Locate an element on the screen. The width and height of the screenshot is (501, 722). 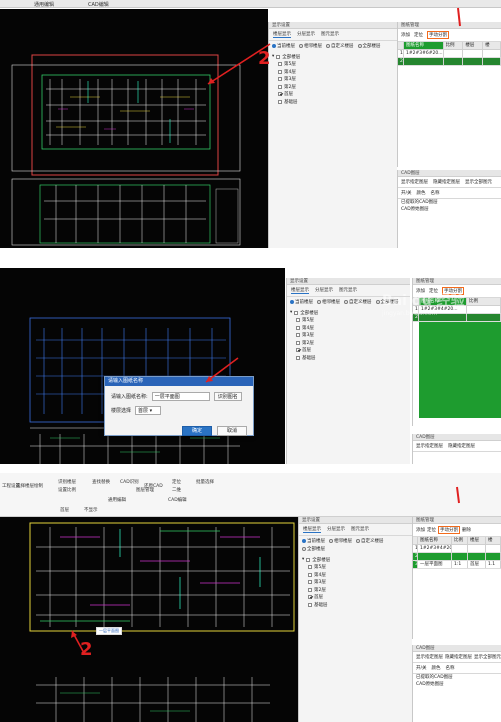
ribbon-draw: 绘制 is located at coordinates (38, 486).